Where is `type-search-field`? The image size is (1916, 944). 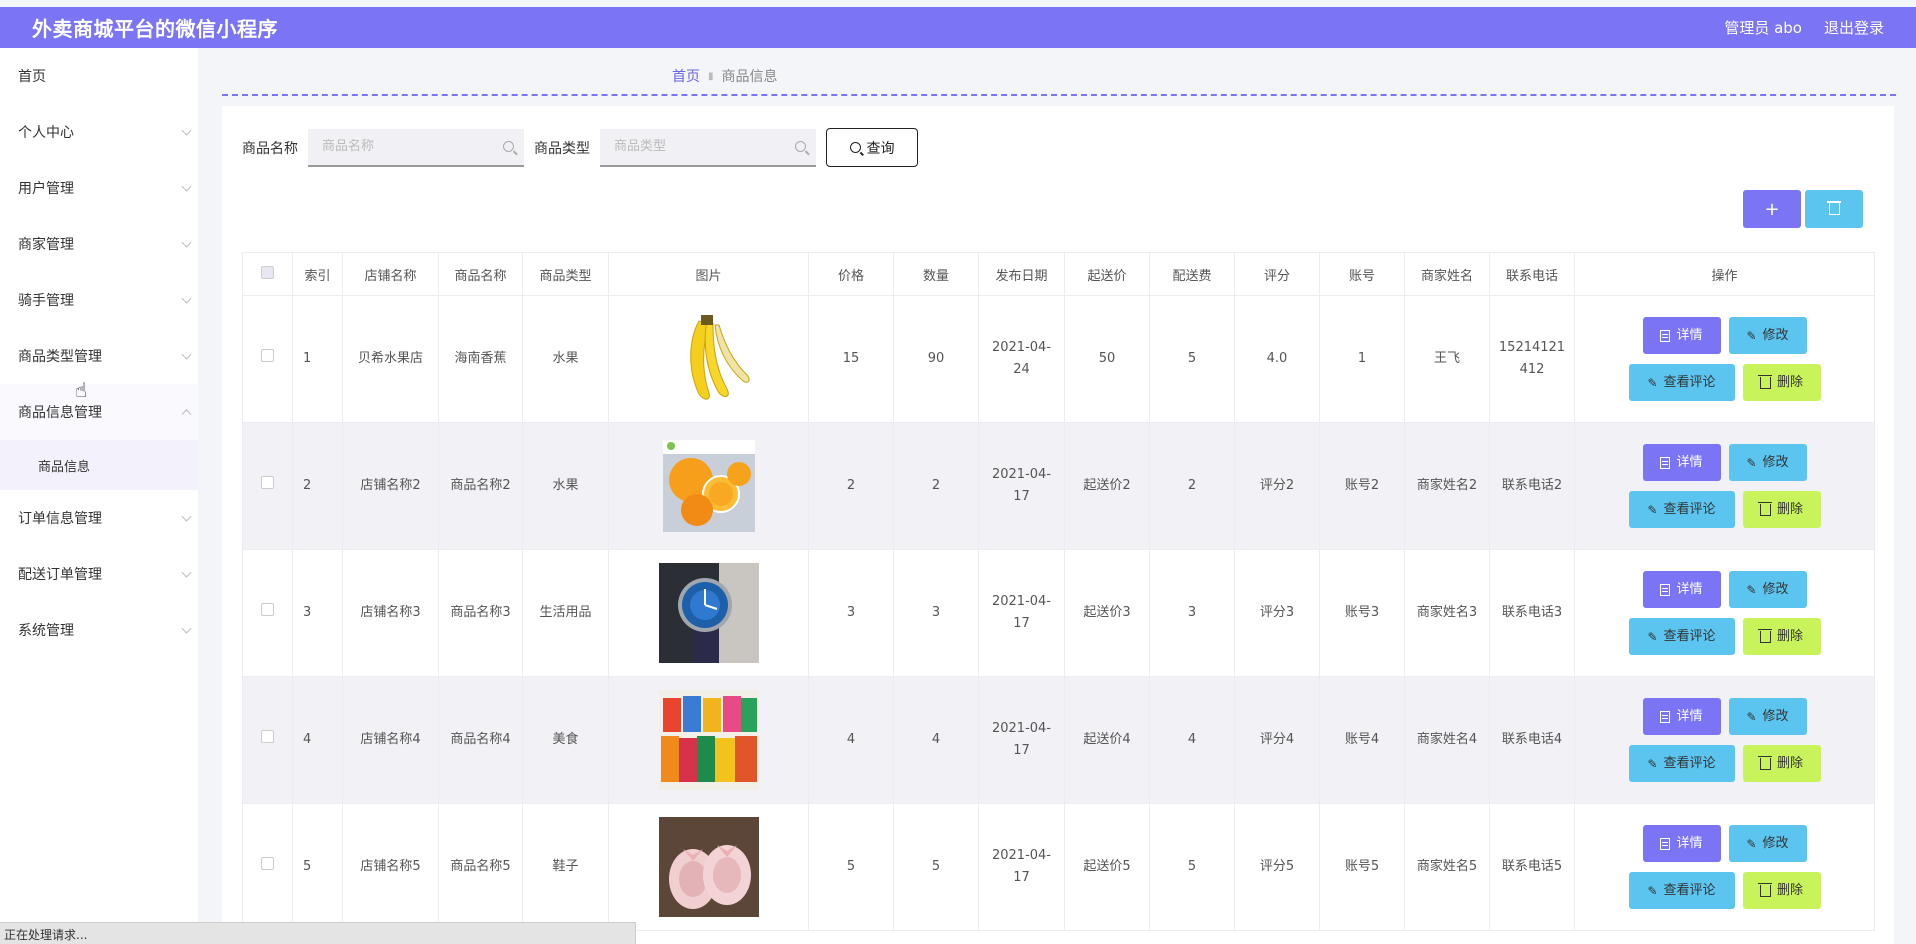
type-search-field is located at coordinates (708, 147).